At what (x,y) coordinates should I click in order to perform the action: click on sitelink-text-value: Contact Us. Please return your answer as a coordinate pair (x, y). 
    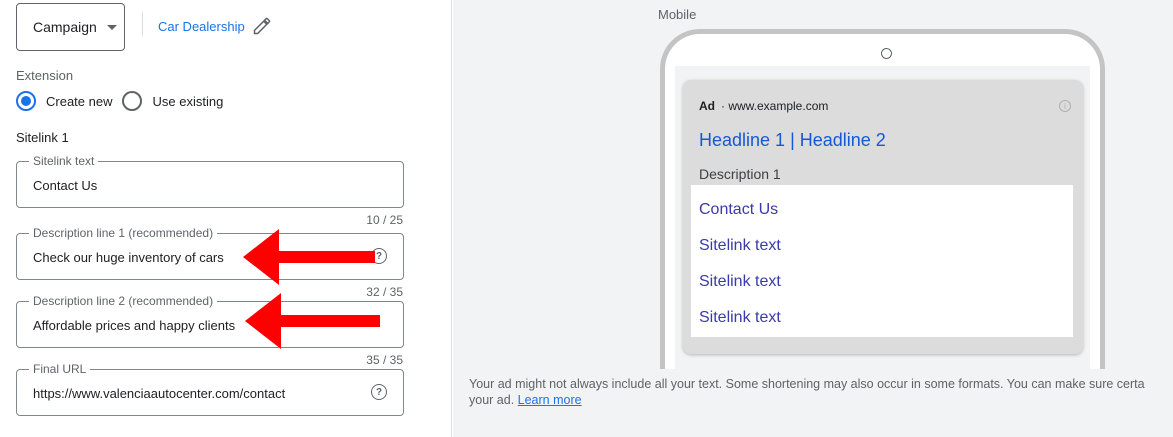
    Looking at the image, I should click on (65, 185).